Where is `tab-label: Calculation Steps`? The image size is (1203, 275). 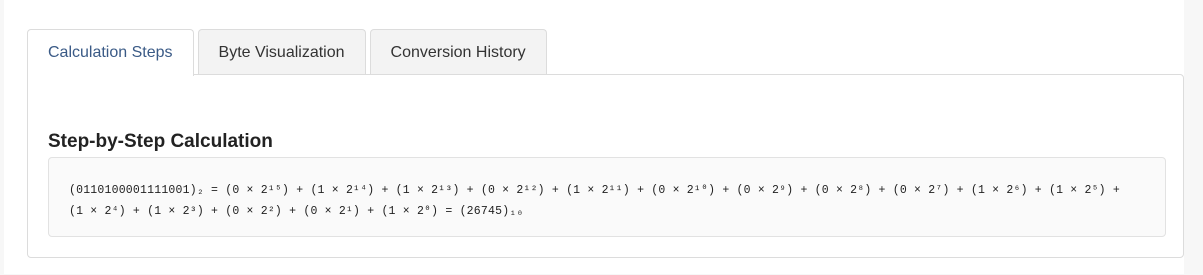 tab-label: Calculation Steps is located at coordinates (110, 52).